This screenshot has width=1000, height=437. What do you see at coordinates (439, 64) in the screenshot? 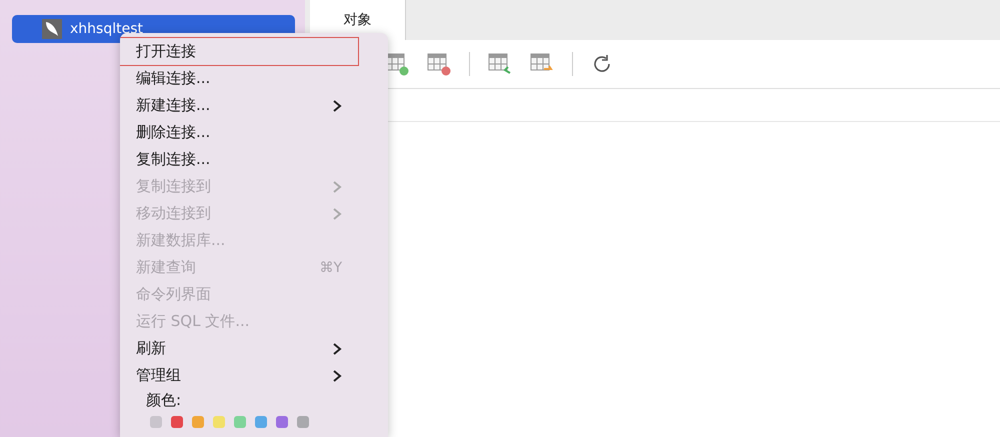
I see `delete-table-icon` at bounding box center [439, 64].